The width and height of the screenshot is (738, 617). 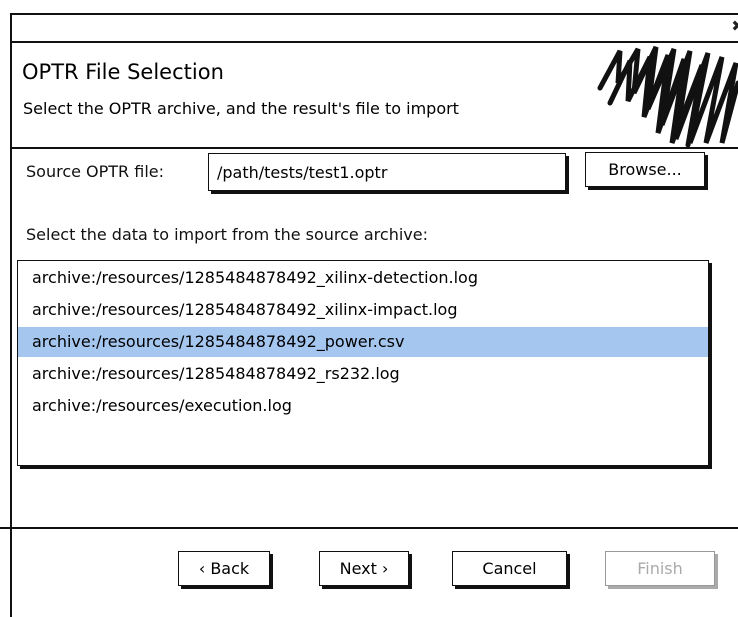 What do you see at coordinates (363, 406) in the screenshot?
I see `list-item: archive:/resources/execution.log` at bounding box center [363, 406].